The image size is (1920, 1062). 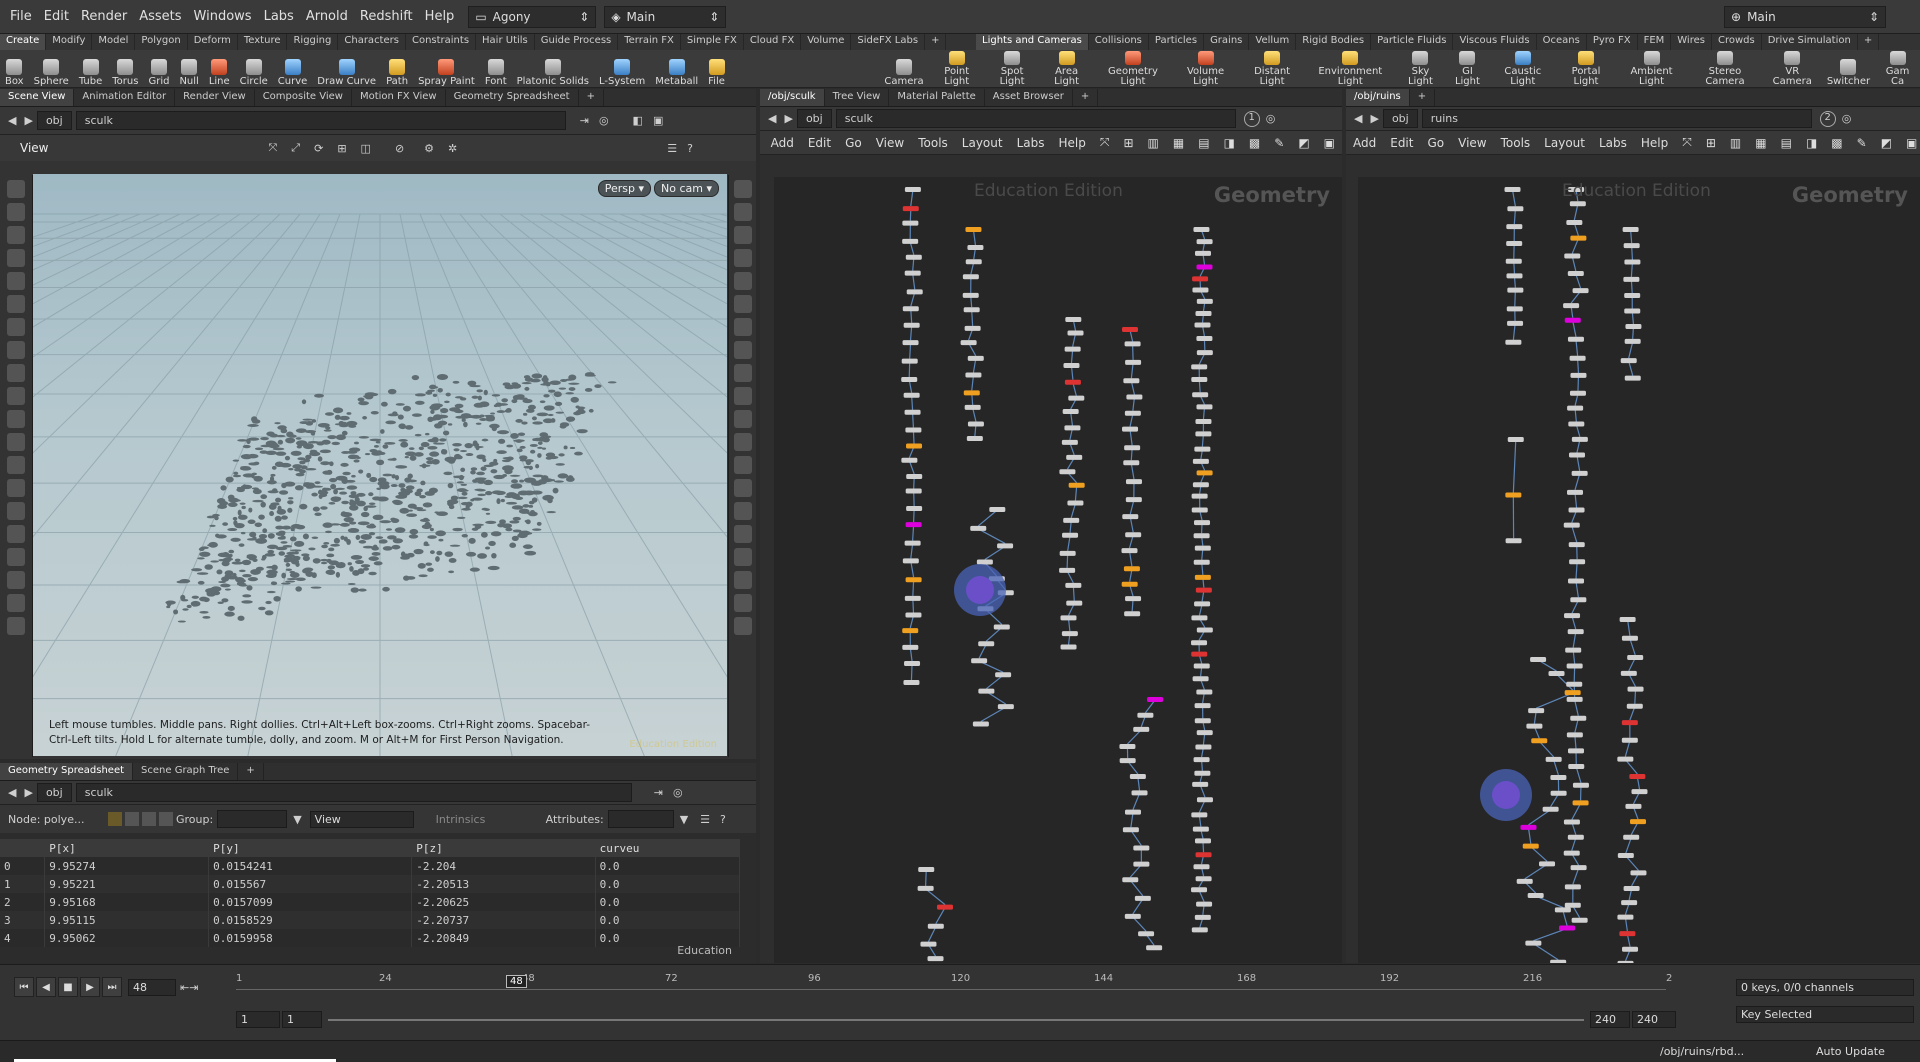 What do you see at coordinates (125, 97) in the screenshot?
I see `scene-tab: Animation Editor` at bounding box center [125, 97].